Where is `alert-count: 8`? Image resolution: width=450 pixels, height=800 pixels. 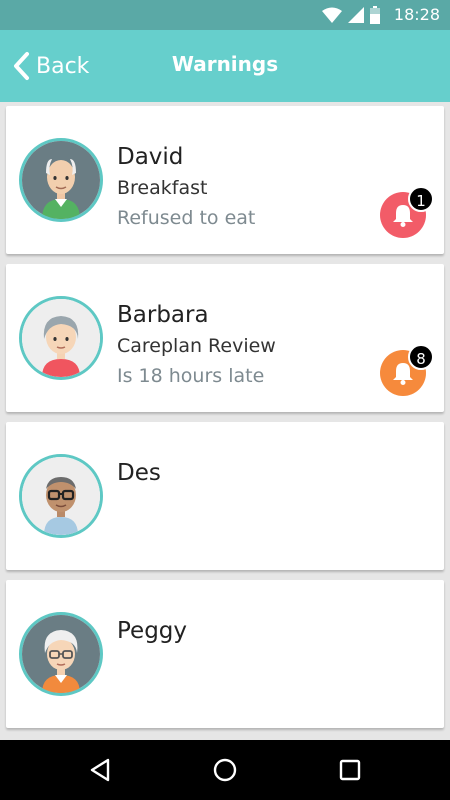
alert-count: 8 is located at coordinates (421, 357).